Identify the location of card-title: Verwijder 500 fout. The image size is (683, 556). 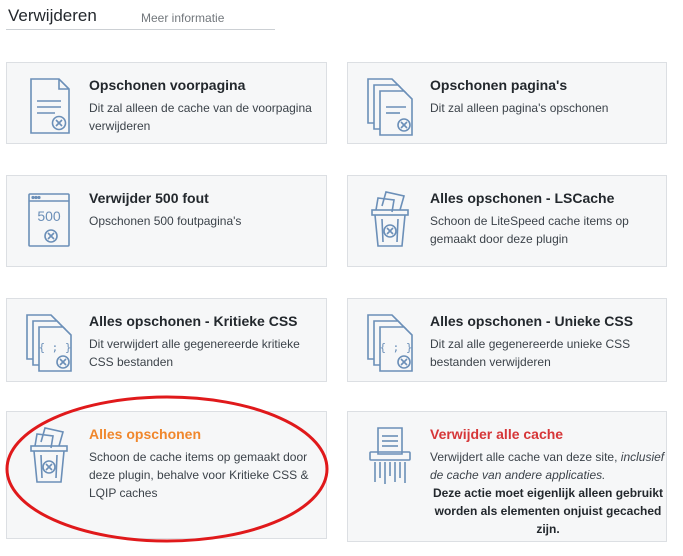
(149, 198).